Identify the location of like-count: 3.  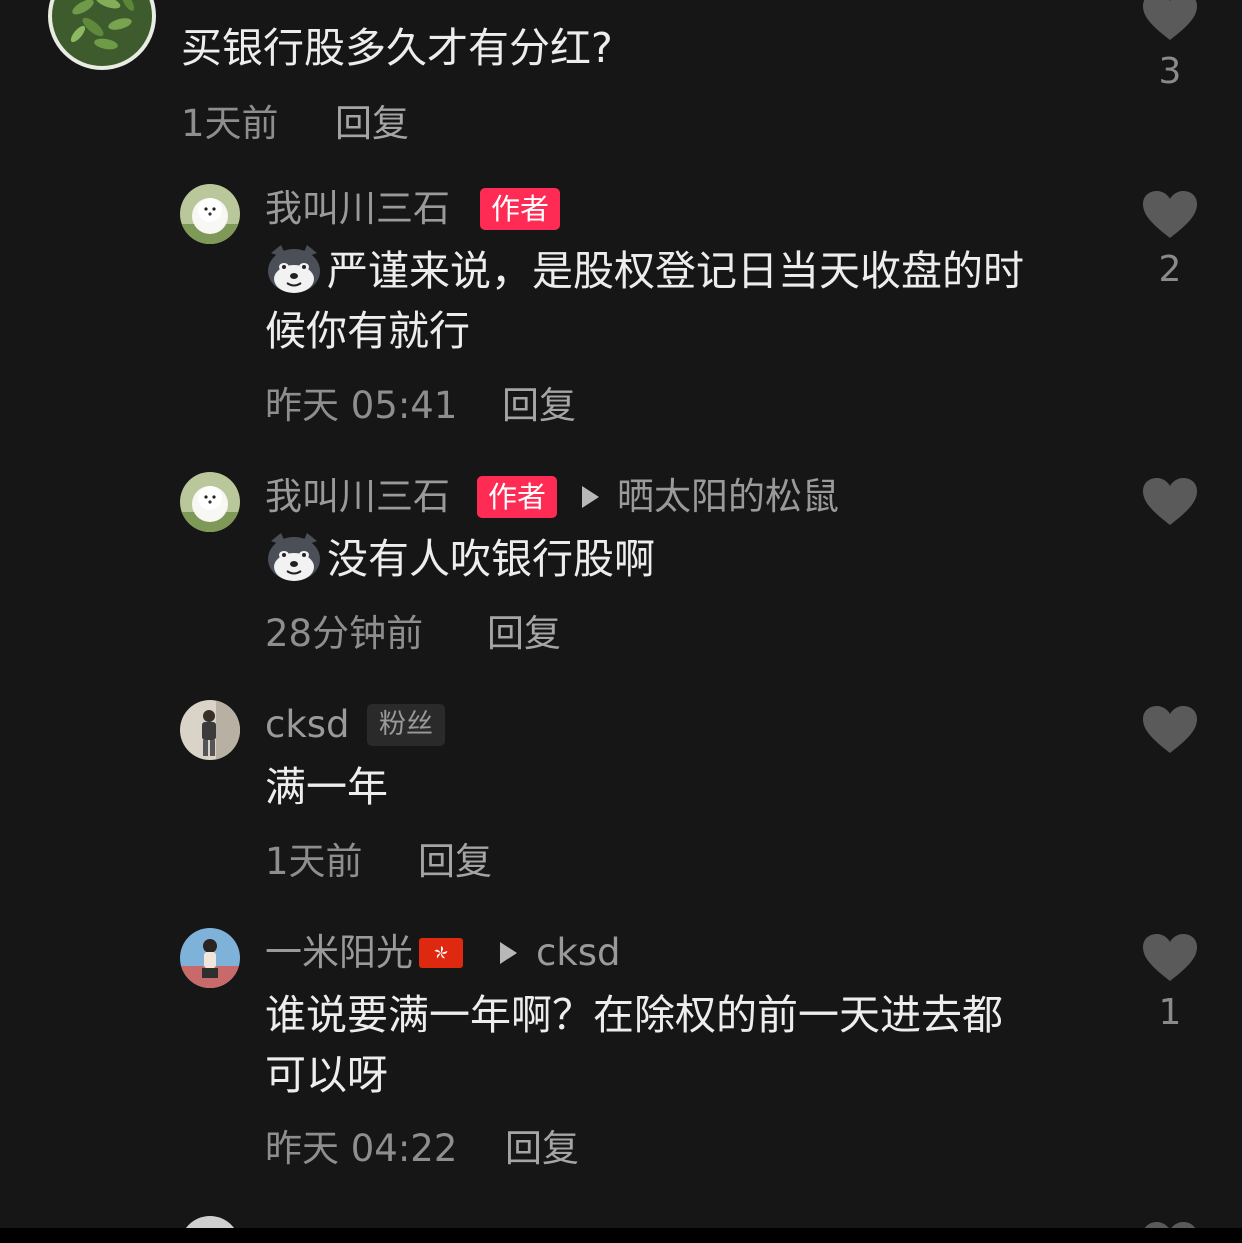
(1170, 71).